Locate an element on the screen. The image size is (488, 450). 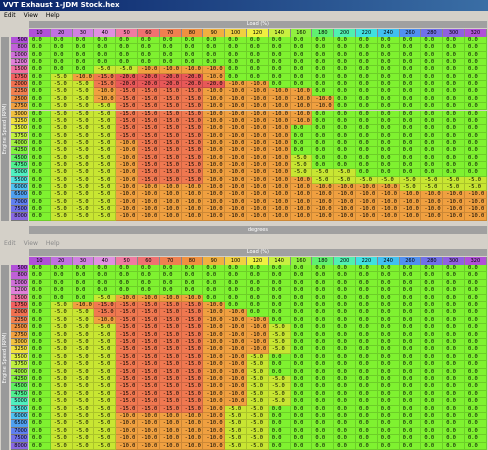
rpm-row-header: 2000 is located at coordinates (19, 85).